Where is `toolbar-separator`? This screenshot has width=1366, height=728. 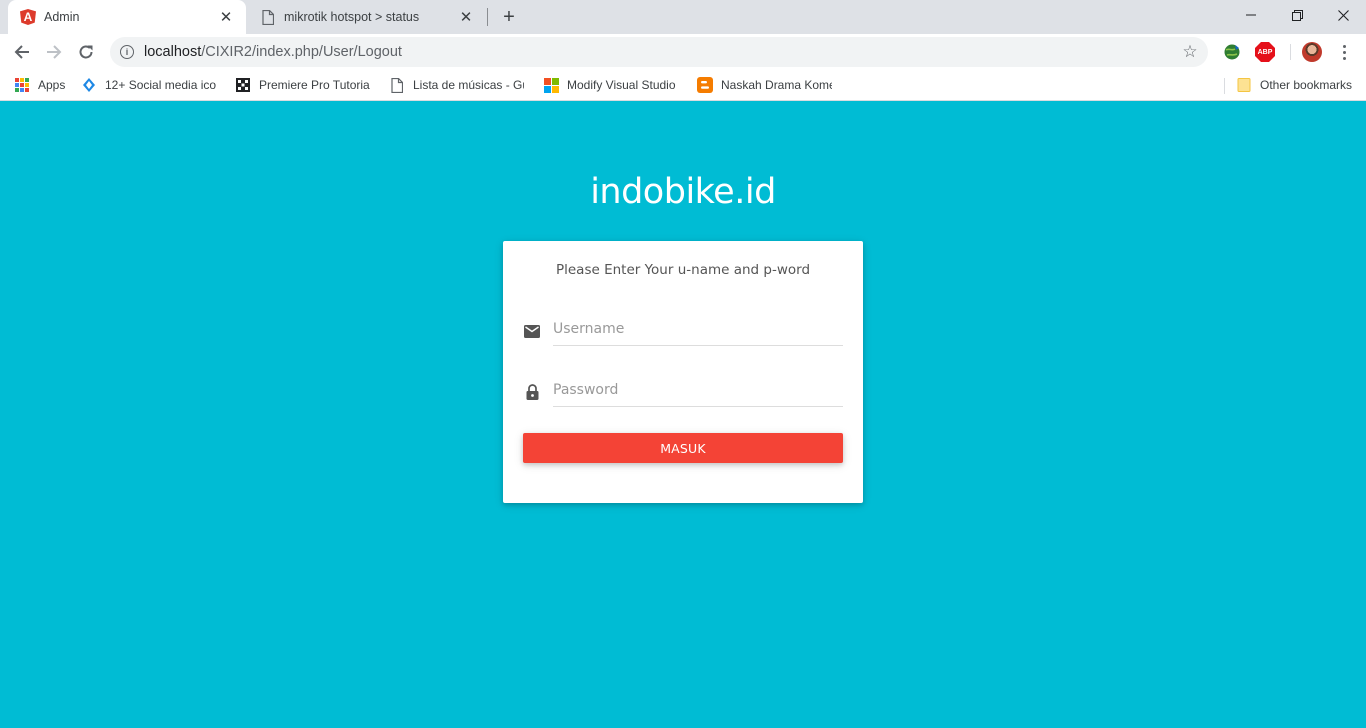 toolbar-separator is located at coordinates (1290, 52).